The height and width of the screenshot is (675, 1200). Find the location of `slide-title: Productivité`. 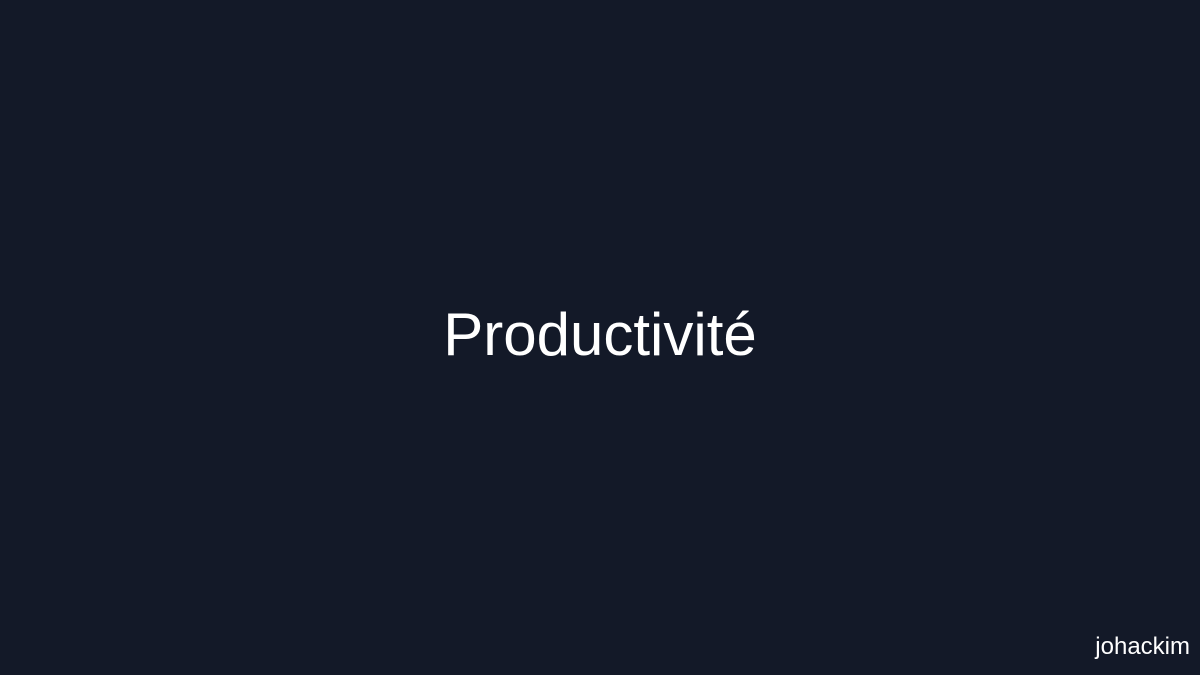

slide-title: Productivité is located at coordinates (600, 334).